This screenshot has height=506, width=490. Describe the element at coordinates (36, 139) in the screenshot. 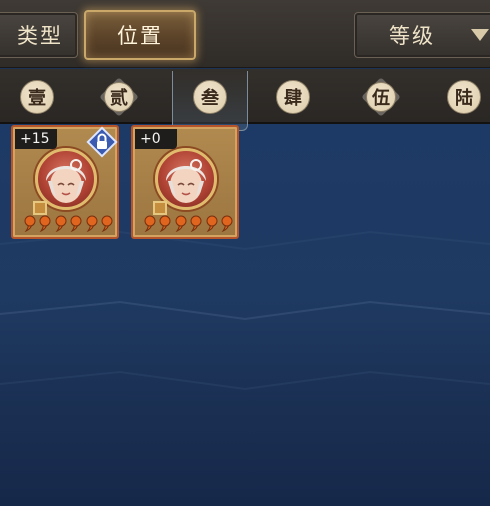

I see `enhance-level-badge: +15` at that location.